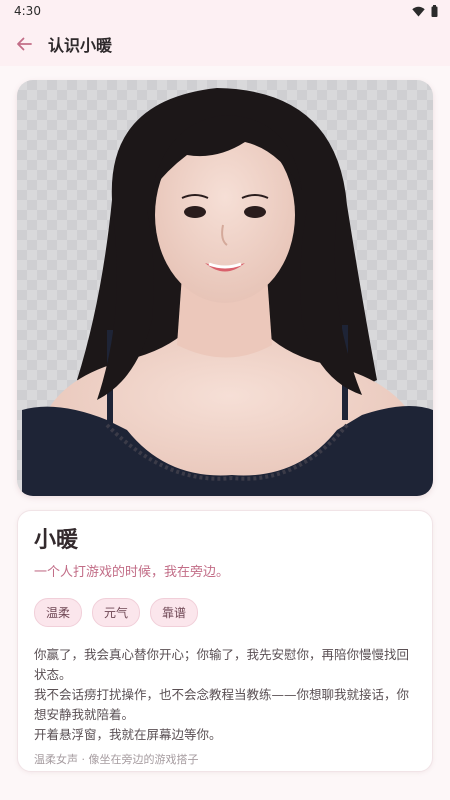 Image resolution: width=450 pixels, height=800 pixels. I want to click on status-time: 4:30, so click(27, 11).